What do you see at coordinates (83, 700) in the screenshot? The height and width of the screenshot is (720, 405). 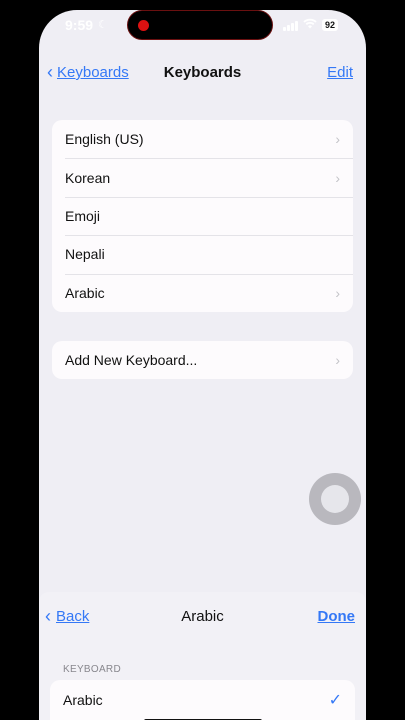 I see `layout-row-label: Arabic` at bounding box center [83, 700].